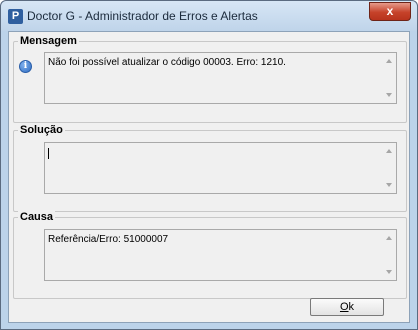  I want to click on ok-button: Ok, so click(347, 307).